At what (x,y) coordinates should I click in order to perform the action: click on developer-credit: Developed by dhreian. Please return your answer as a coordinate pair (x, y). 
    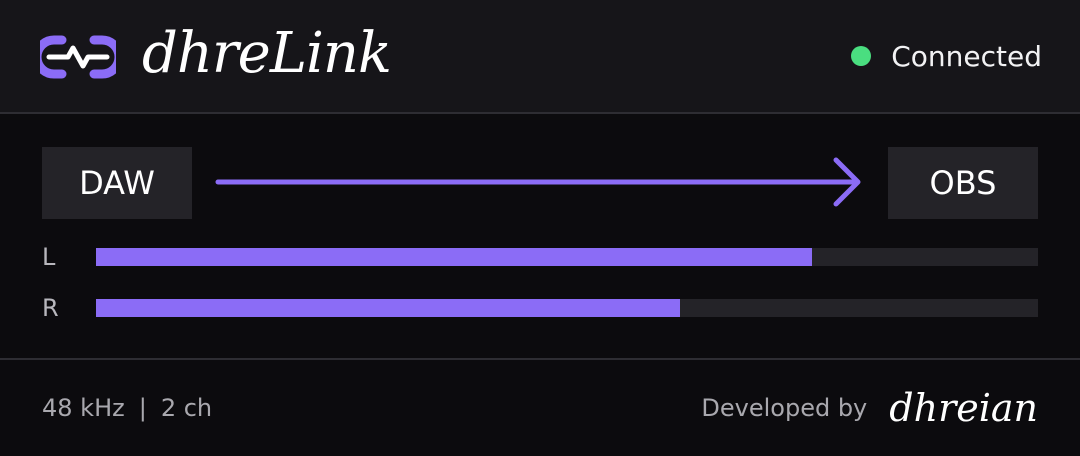
    Looking at the image, I should click on (869, 408).